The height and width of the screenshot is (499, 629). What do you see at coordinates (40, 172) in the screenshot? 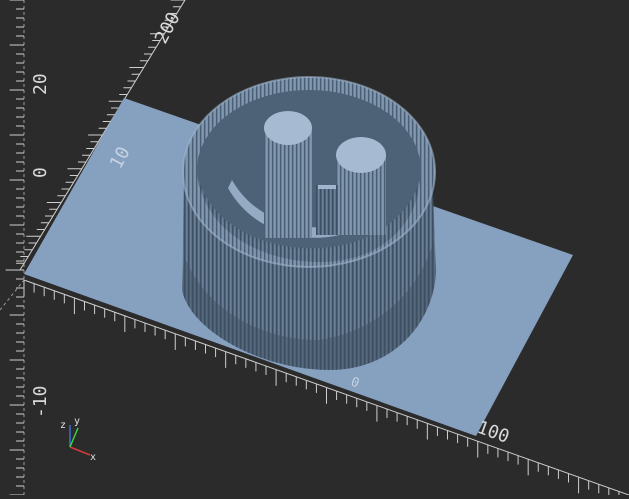
I see `axis-label-0: 0` at bounding box center [40, 172].